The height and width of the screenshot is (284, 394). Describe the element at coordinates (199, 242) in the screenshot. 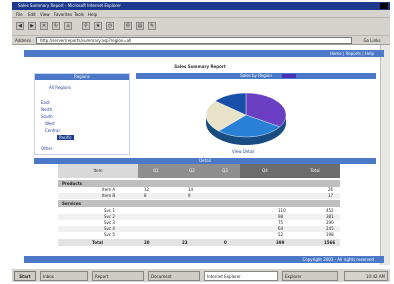

I see `table-total-row: Total 20 23 0 399 1566` at that location.